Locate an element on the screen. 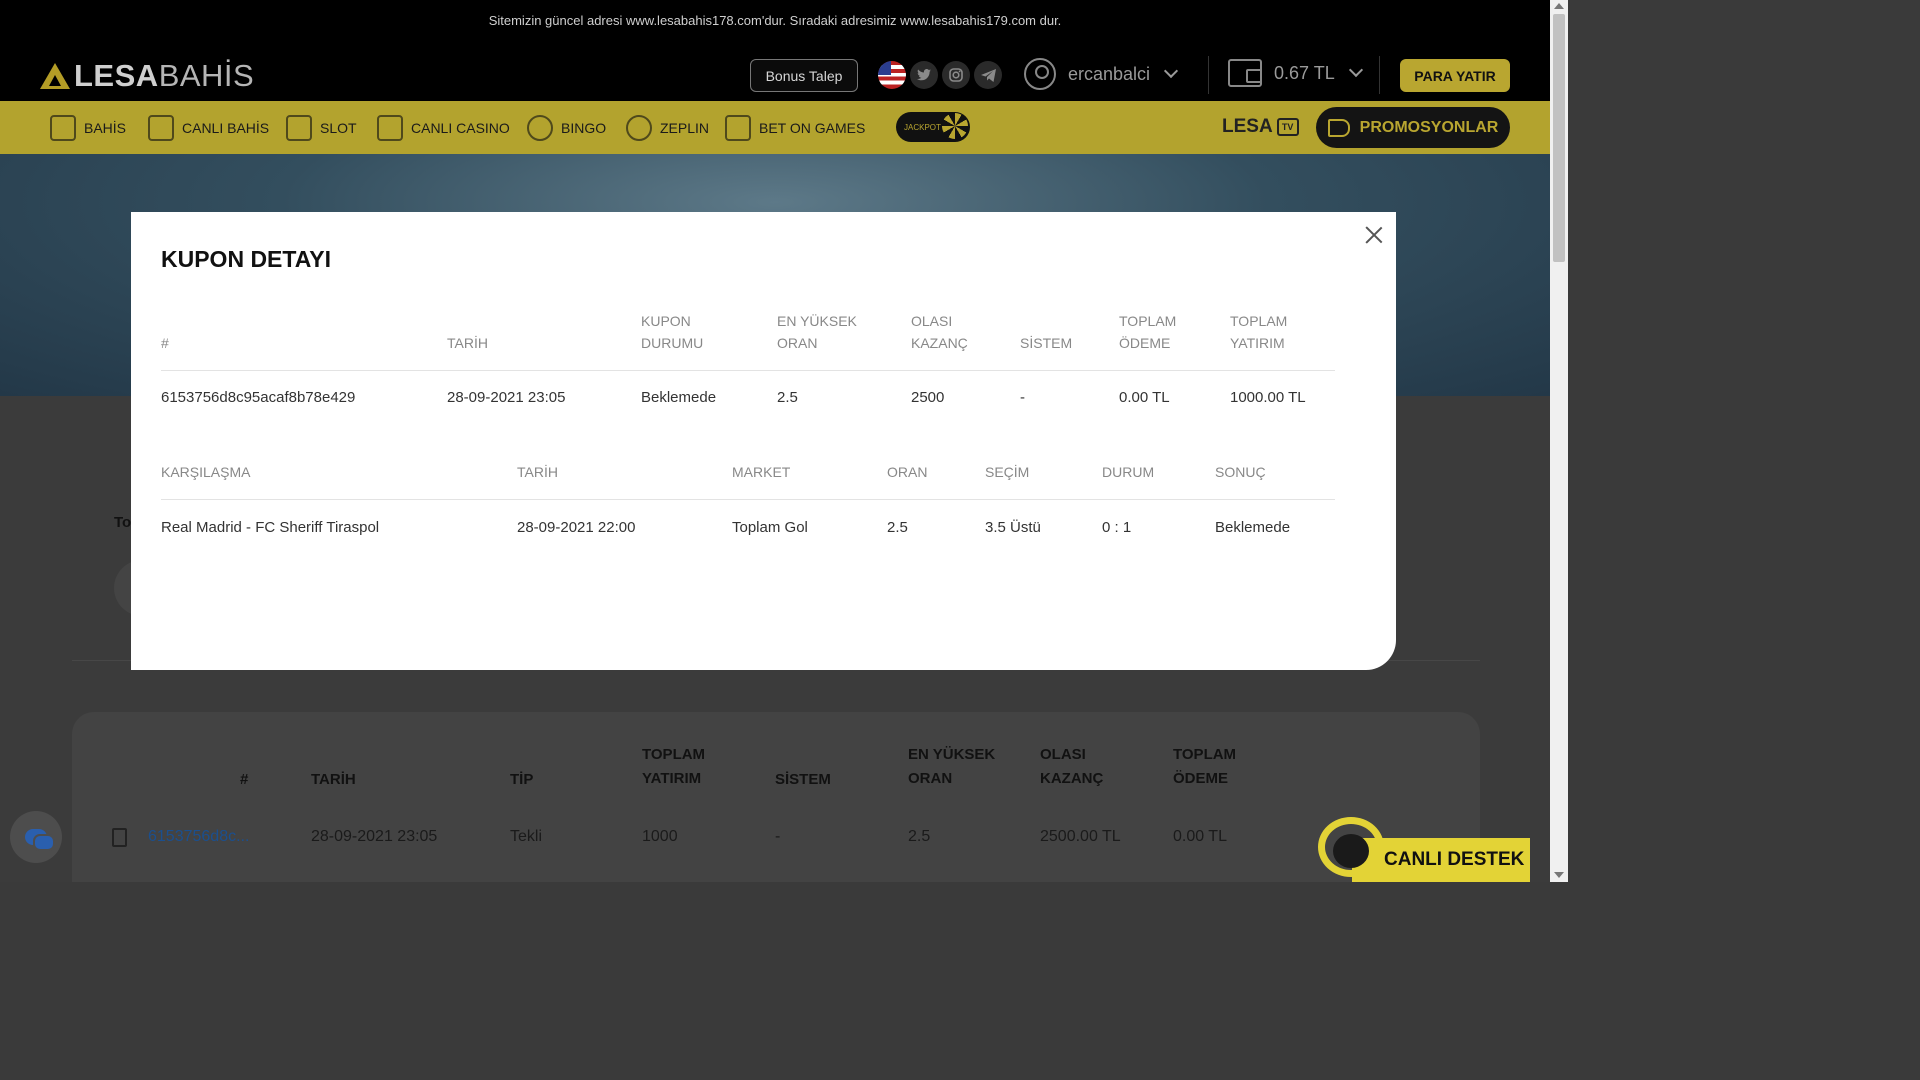  coupon-header: # is located at coordinates (165, 343).